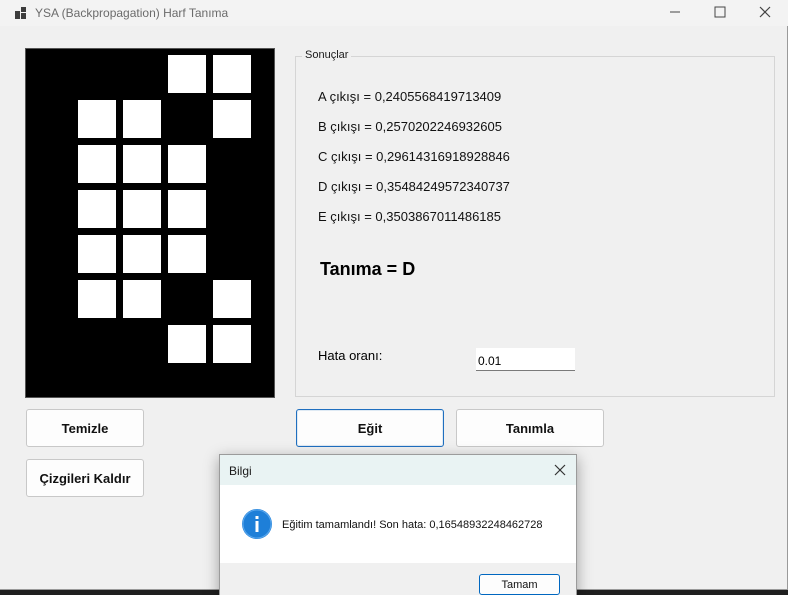 The height and width of the screenshot is (595, 788). Describe the element at coordinates (398, 579) in the screenshot. I see `dialog-footer: Tamam` at that location.